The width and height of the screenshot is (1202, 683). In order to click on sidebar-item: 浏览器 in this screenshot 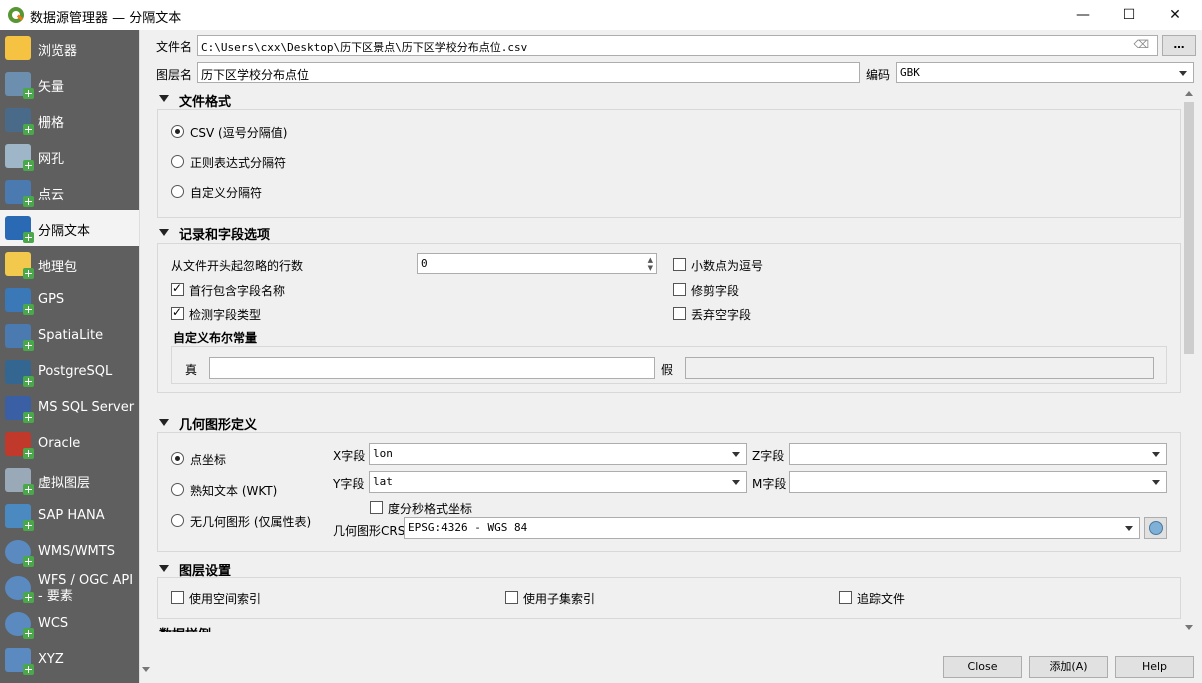, I will do `click(69, 48)`.